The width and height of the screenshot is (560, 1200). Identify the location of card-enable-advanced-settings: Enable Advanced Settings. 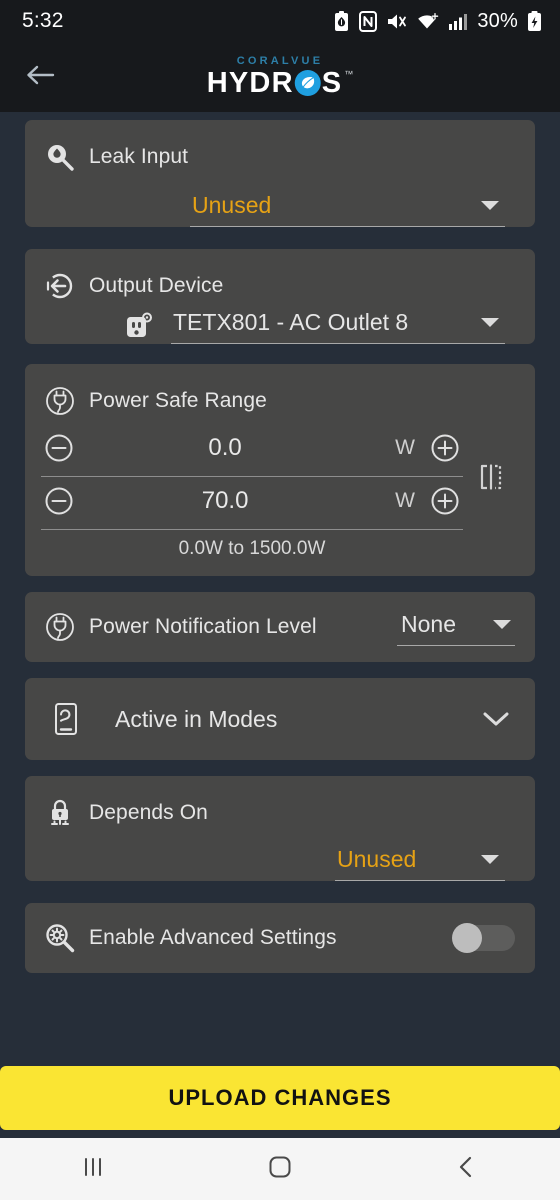
(280, 938).